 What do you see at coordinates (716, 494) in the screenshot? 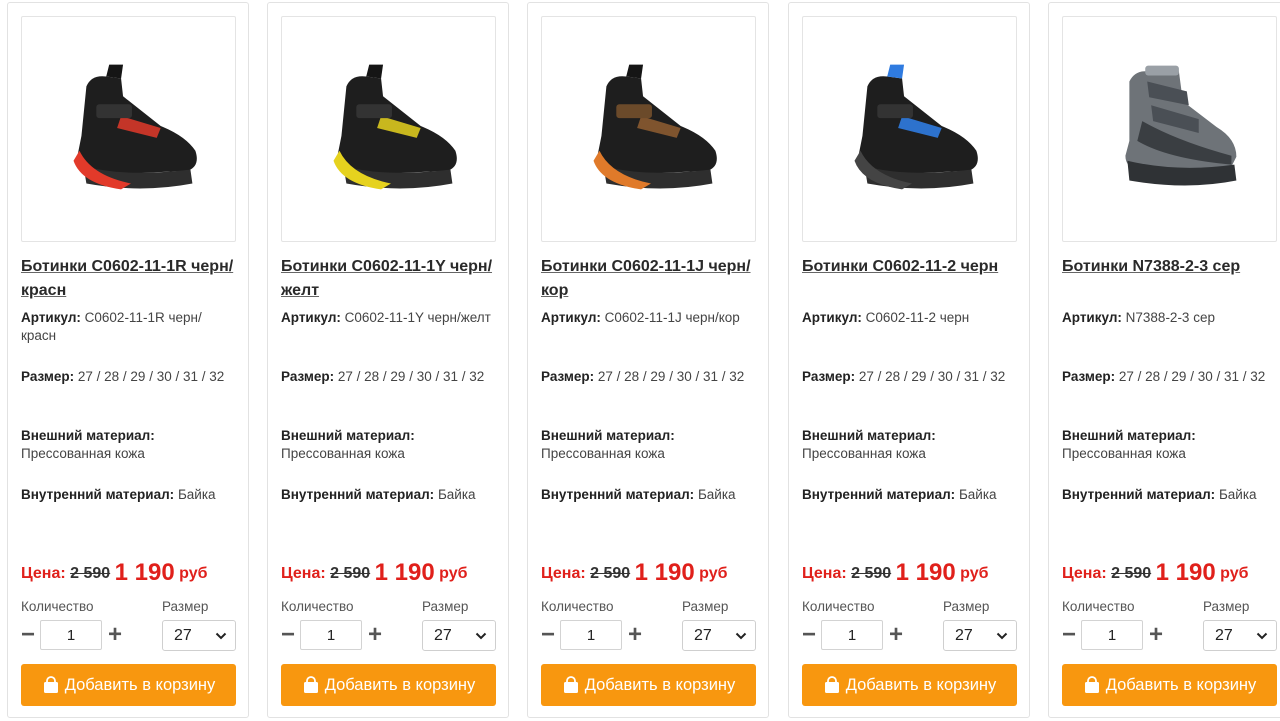
I see `inner-material-value: Байка` at bounding box center [716, 494].